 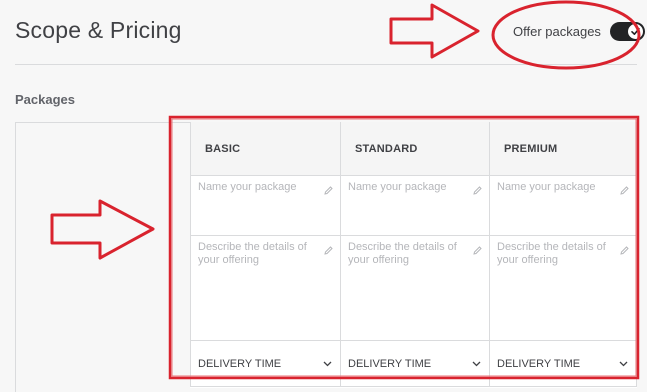 What do you see at coordinates (414, 206) in the screenshot?
I see `package-name-input-standard: Name your package` at bounding box center [414, 206].